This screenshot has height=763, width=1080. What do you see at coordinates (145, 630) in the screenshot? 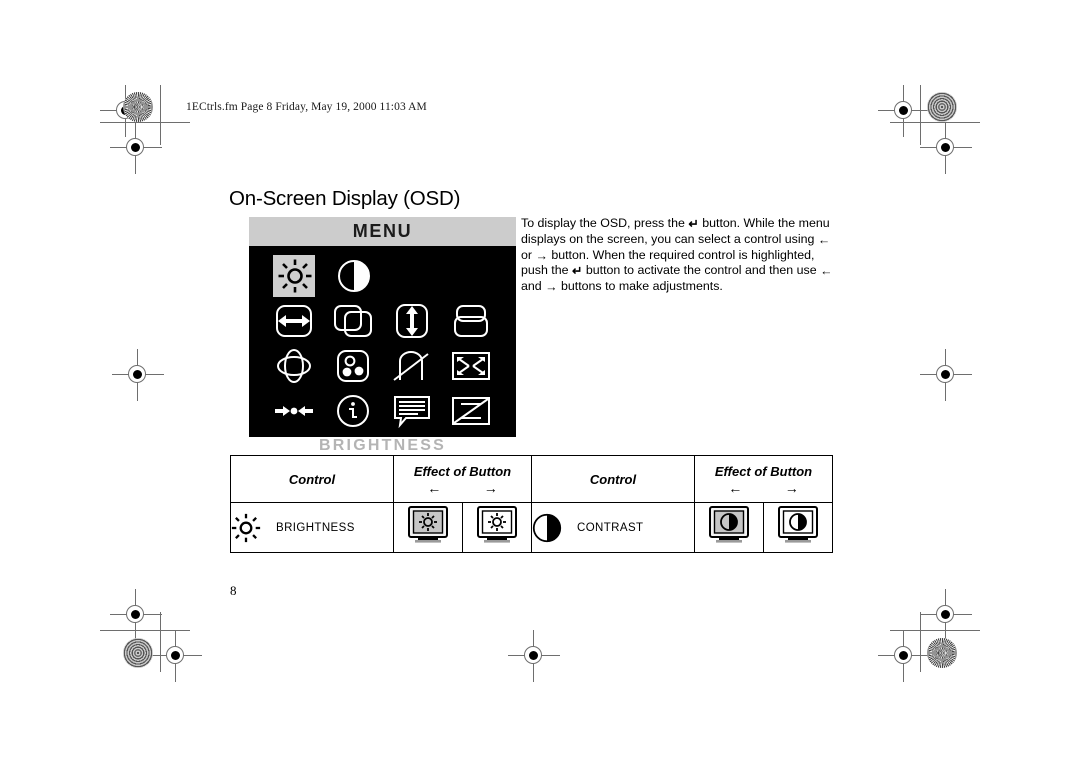
I see `trim-line-bottom-left` at bounding box center [145, 630].